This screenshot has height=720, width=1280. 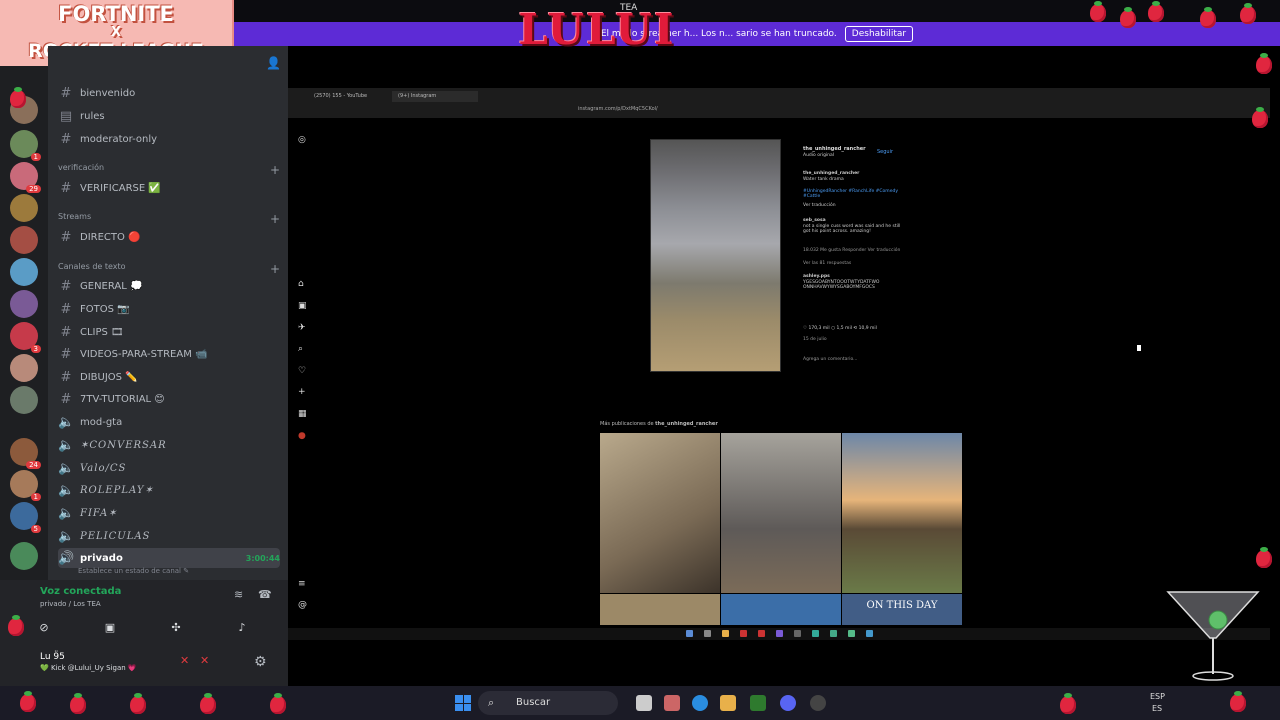 I want to click on martini-glass-decoration, so click(x=1213, y=636).